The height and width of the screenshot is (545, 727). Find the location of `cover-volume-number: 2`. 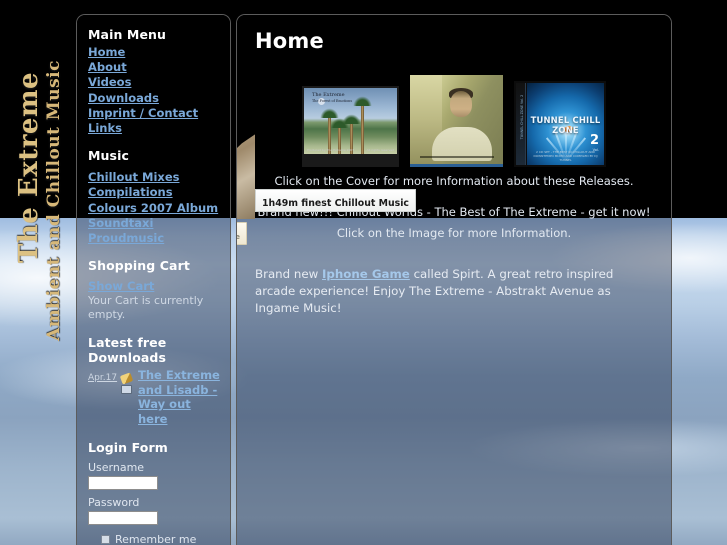

cover-volume-number: 2 is located at coordinates (594, 140).